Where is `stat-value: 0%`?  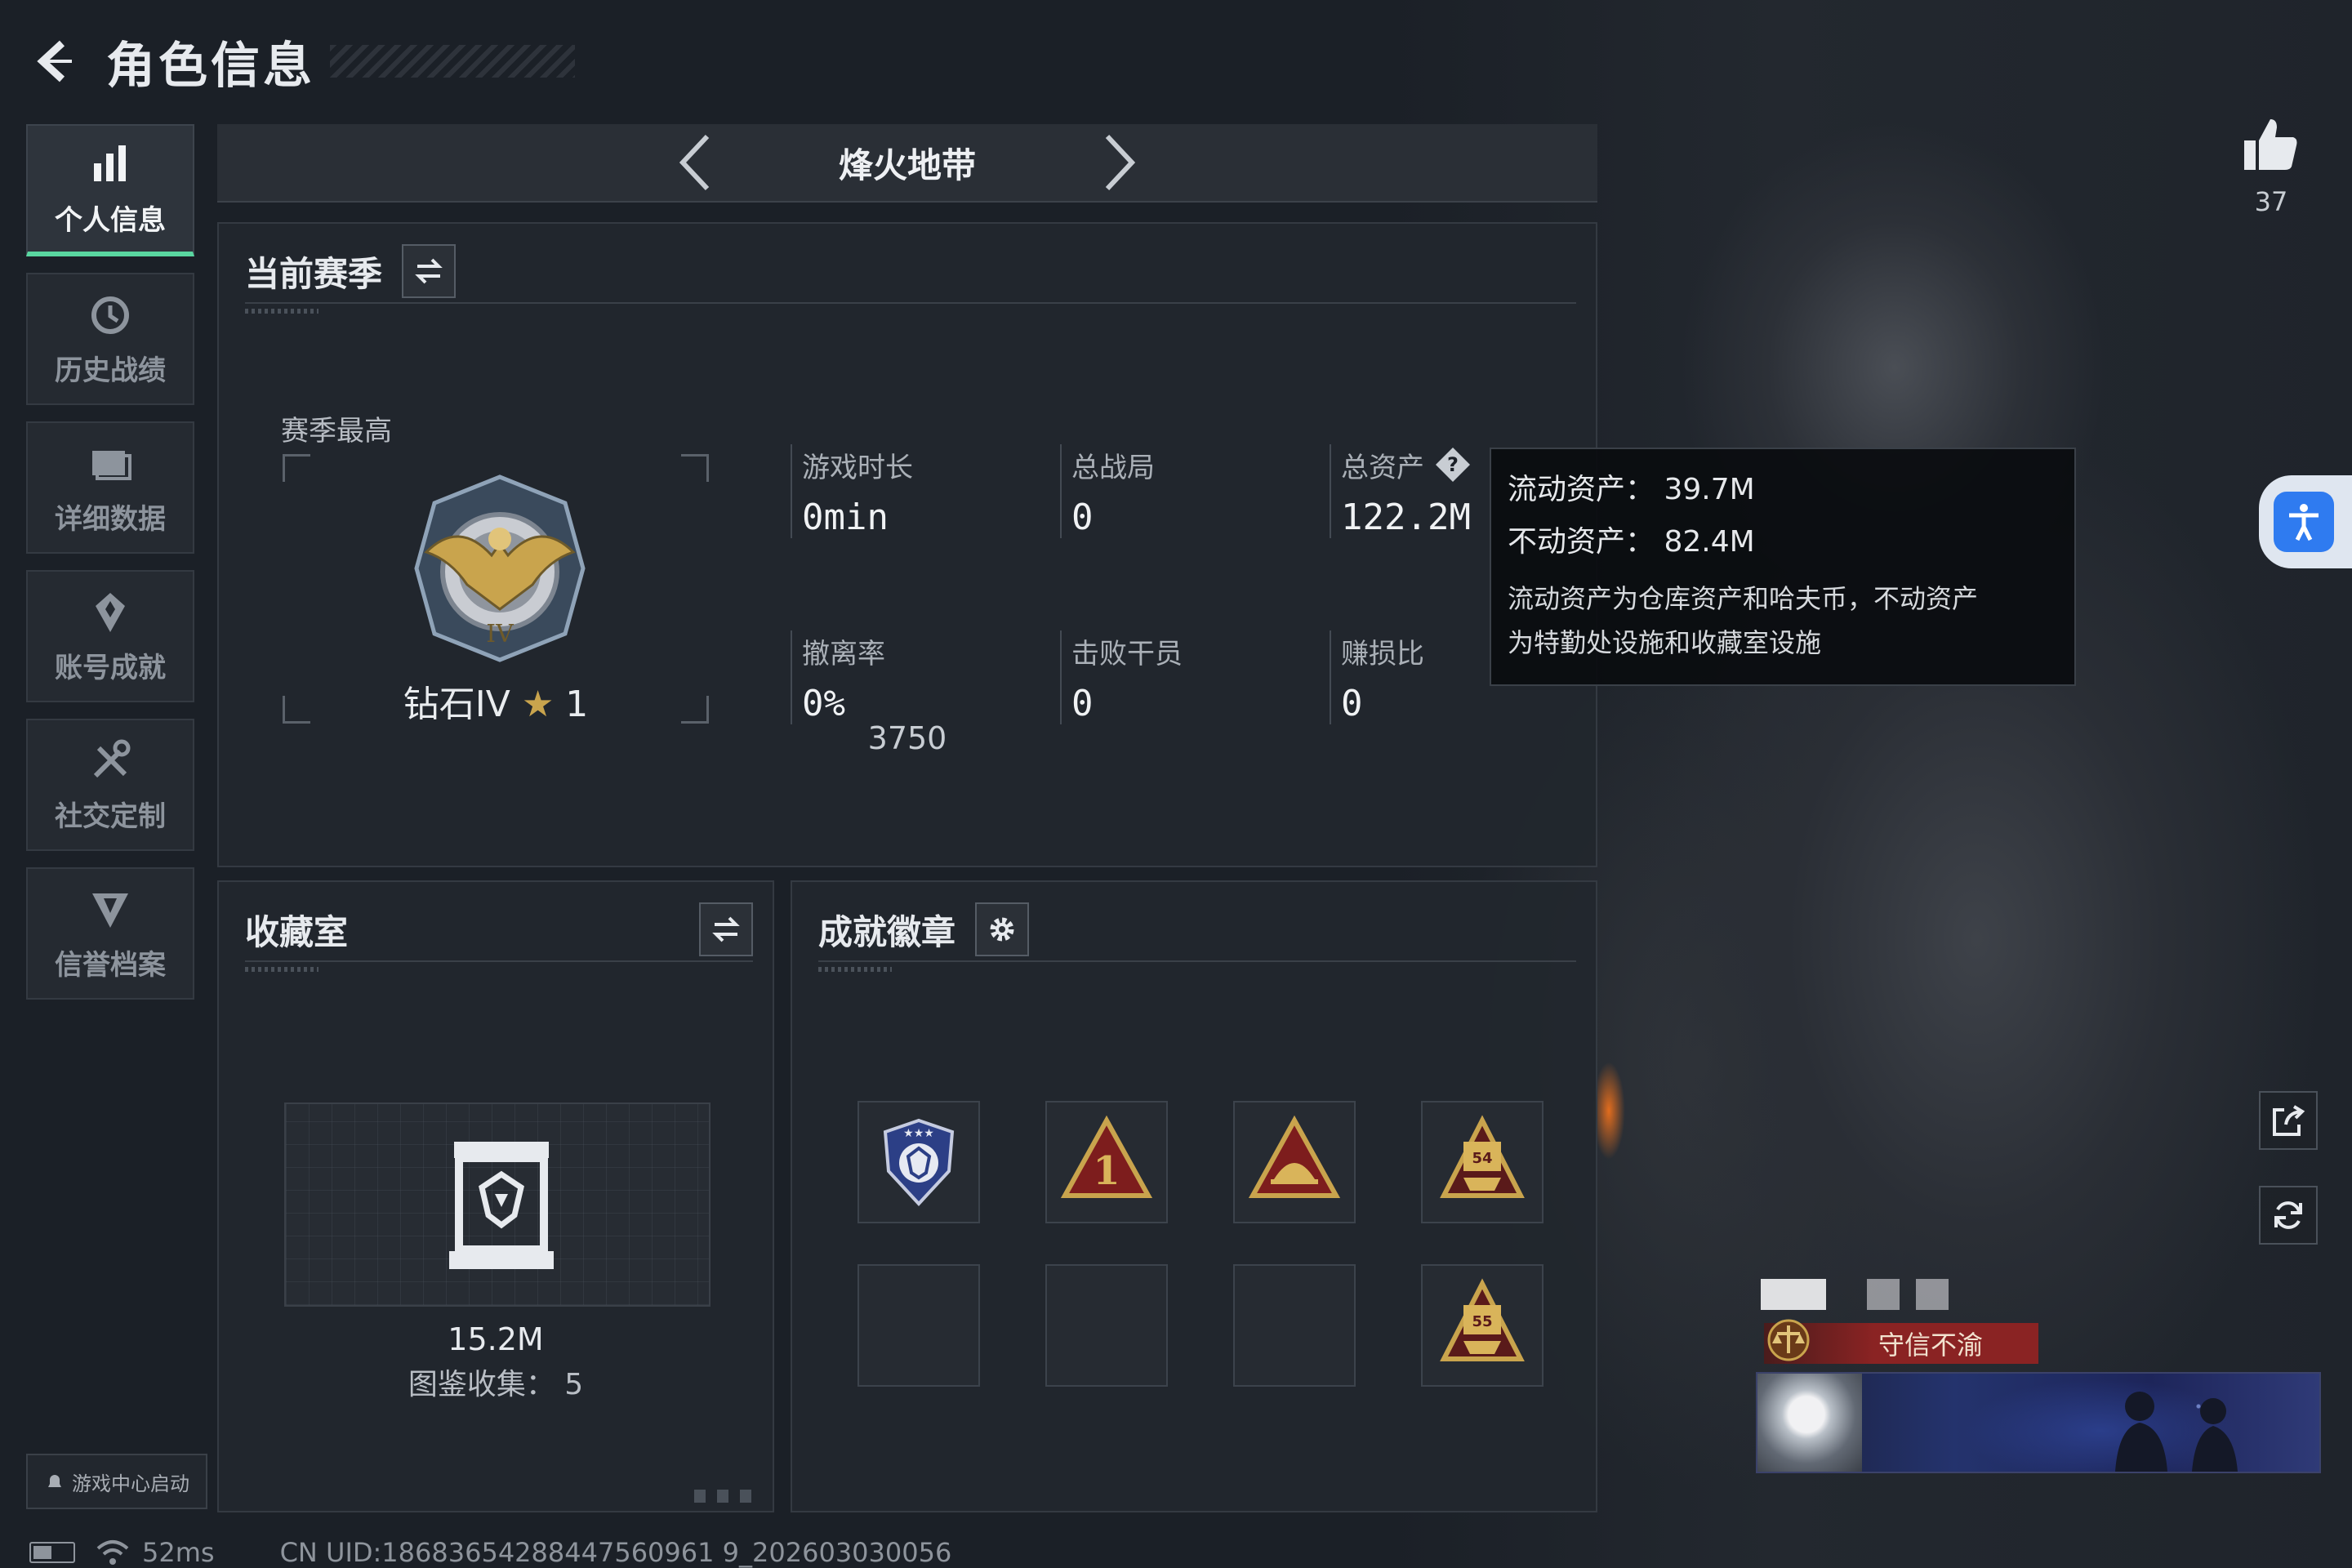 stat-value: 0% is located at coordinates (823, 703).